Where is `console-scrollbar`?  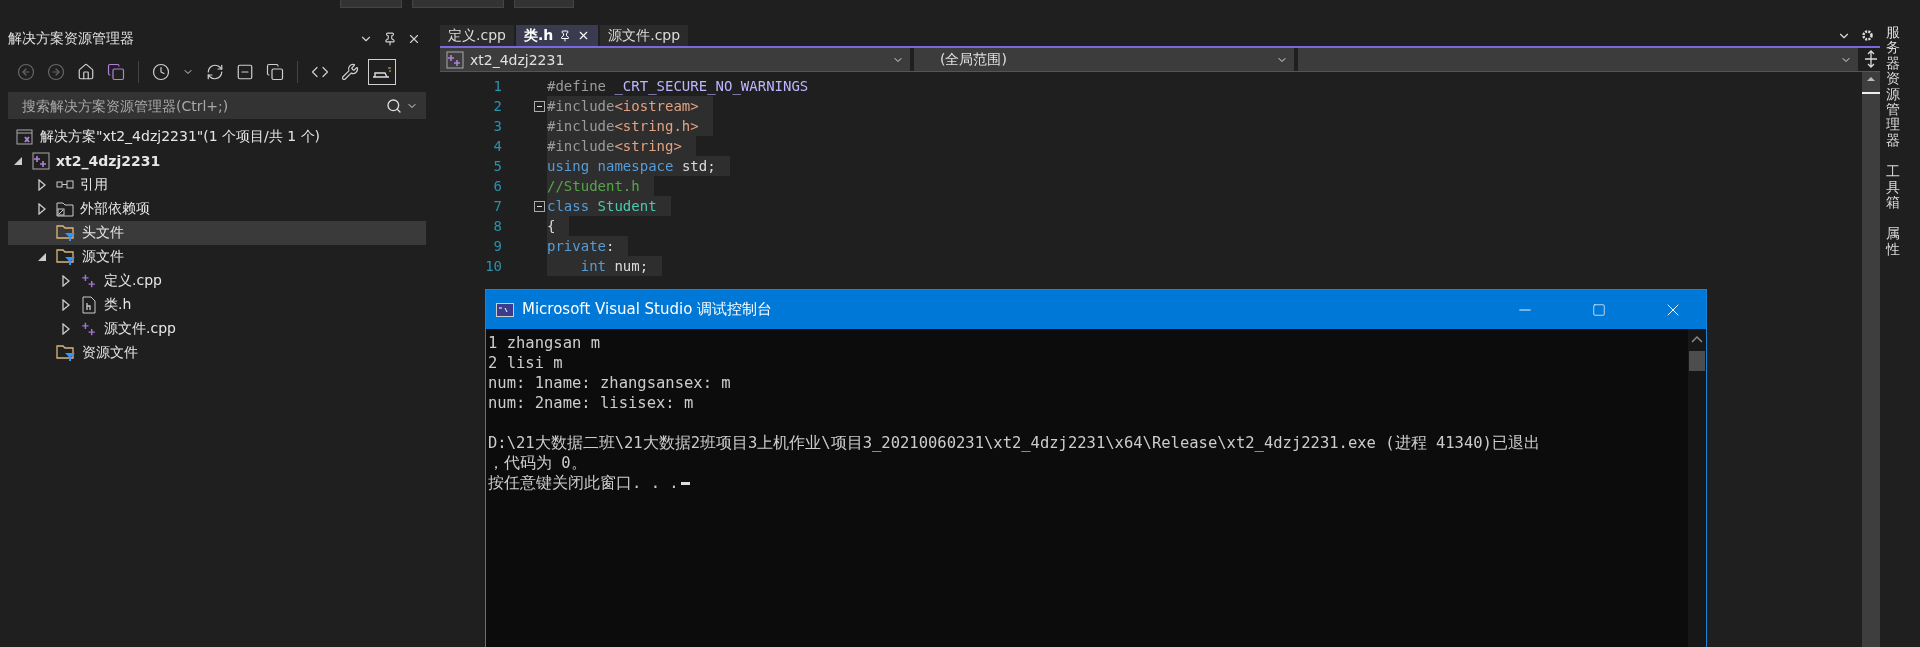 console-scrollbar is located at coordinates (1697, 488).